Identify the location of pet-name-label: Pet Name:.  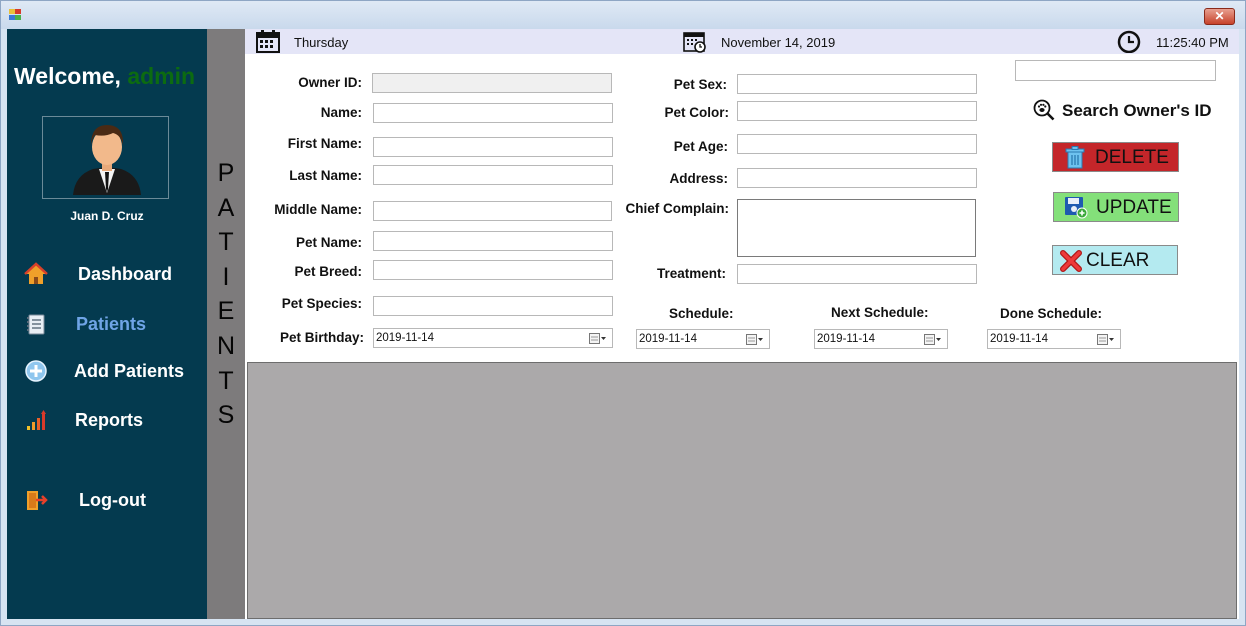
(328, 242).